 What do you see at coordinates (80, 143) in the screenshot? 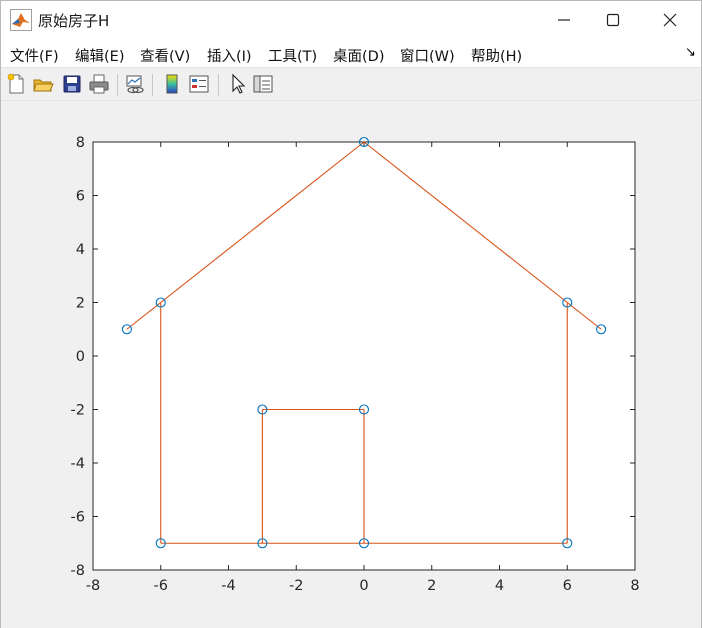
I see `y-tick-label: 8` at bounding box center [80, 143].